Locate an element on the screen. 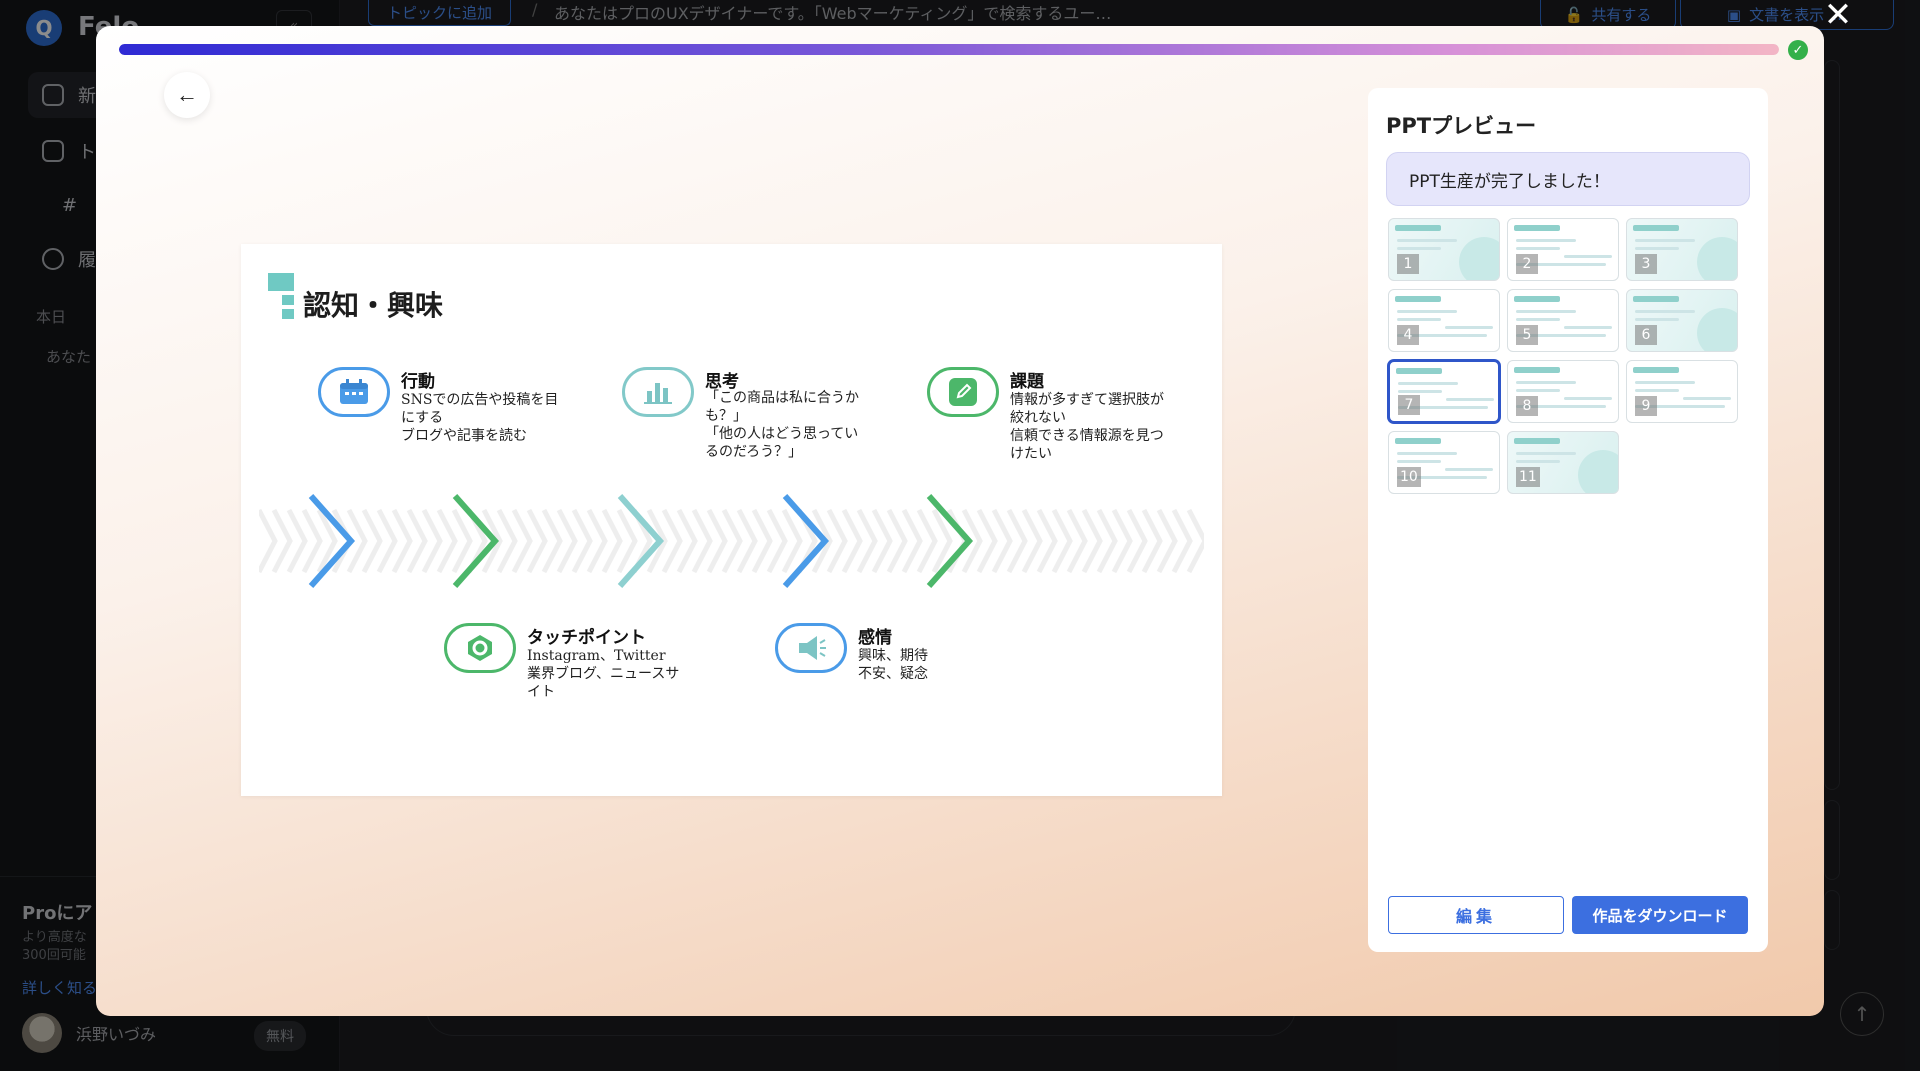  close-icon: ✕ is located at coordinates (1838, 16).